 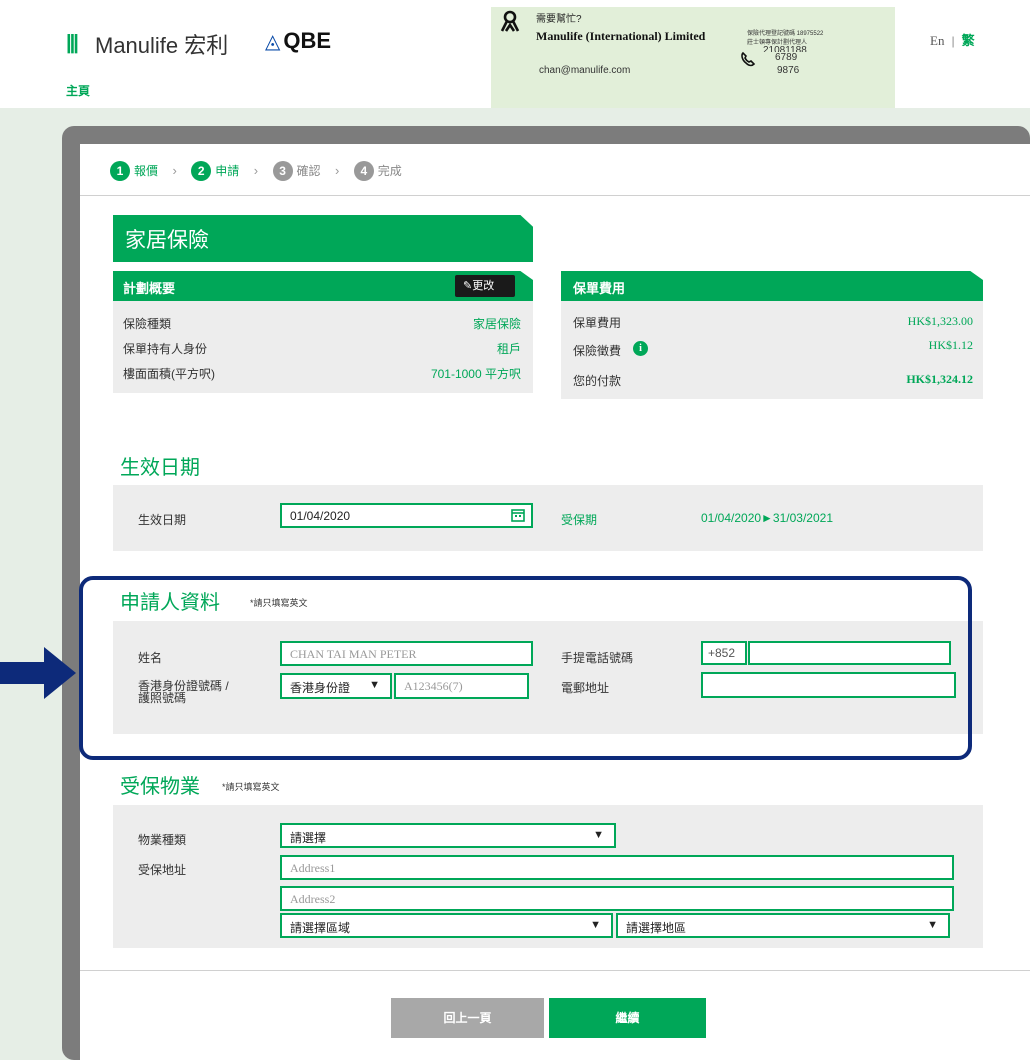 What do you see at coordinates (640, 348) in the screenshot?
I see `info-icon: i` at bounding box center [640, 348].